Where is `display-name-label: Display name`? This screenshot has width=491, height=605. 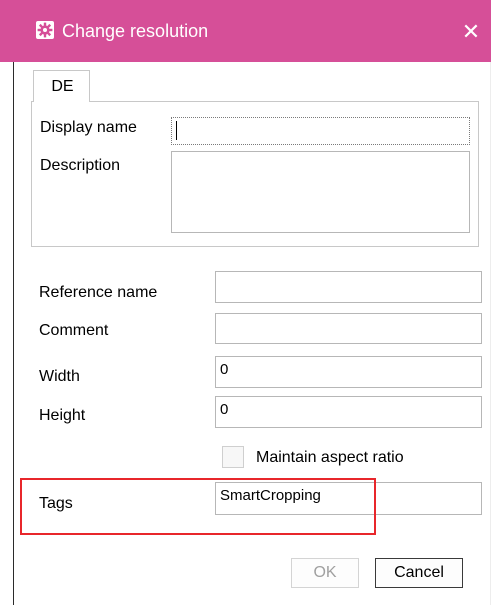
display-name-label: Display name is located at coordinates (88, 127).